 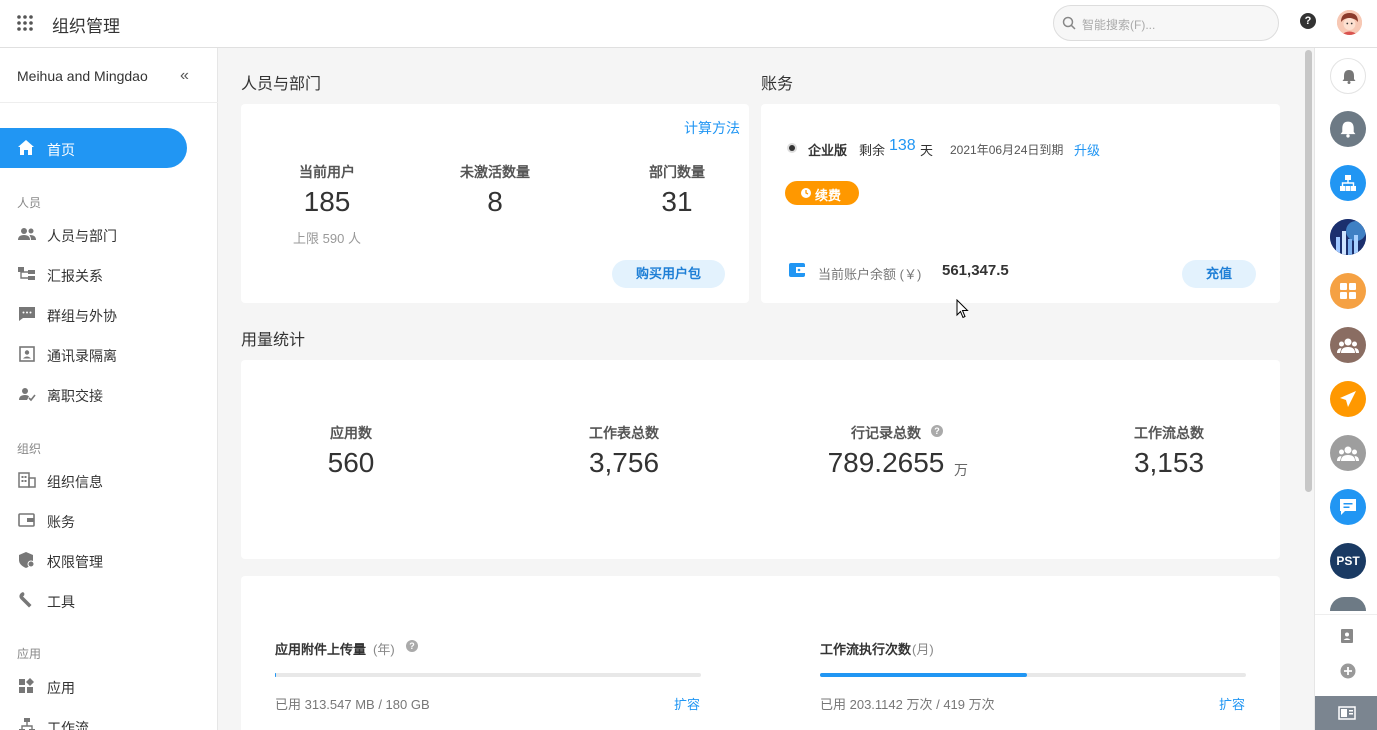 What do you see at coordinates (109, 480) in the screenshot?
I see `sidebar-item-org-info: 组织信息` at bounding box center [109, 480].